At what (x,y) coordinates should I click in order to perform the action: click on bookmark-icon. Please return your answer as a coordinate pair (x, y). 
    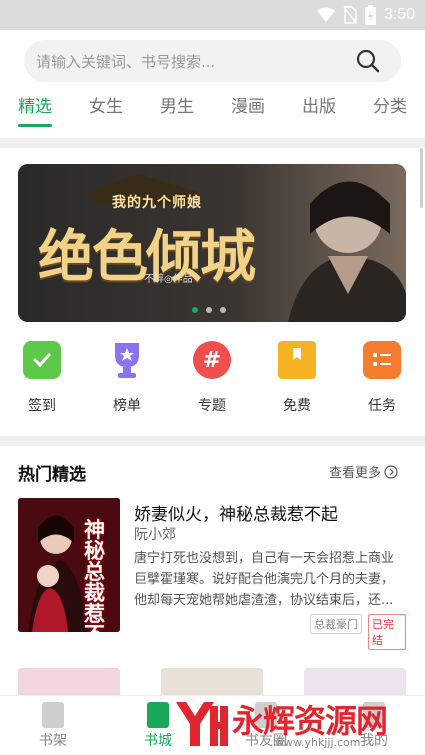
    Looking at the image, I should click on (297, 360).